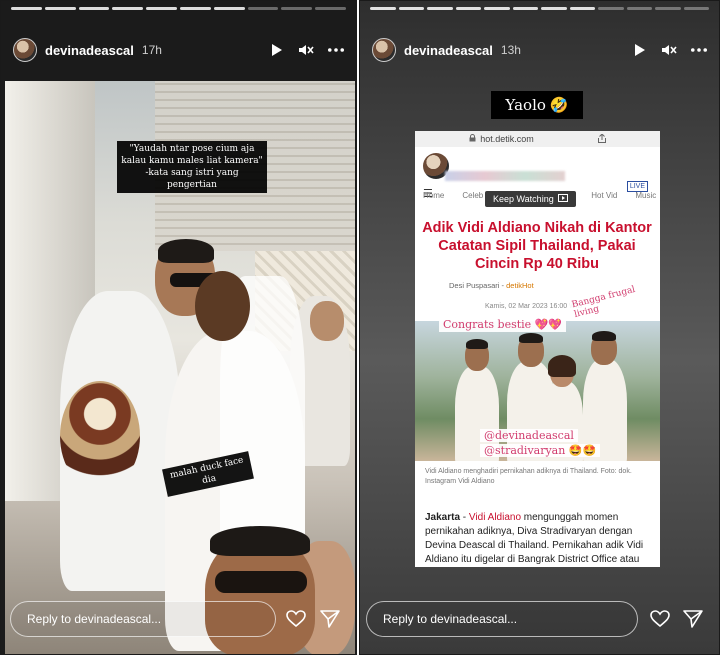 The height and width of the screenshot is (655, 720). Describe the element at coordinates (523, 199) in the screenshot. I see `keep-watching-label: Keep Watching` at that location.